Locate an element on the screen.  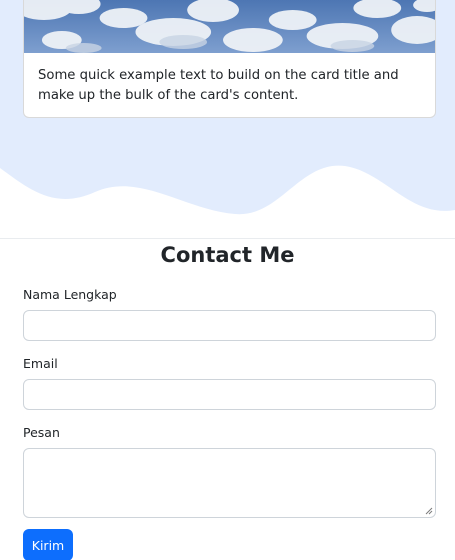
message-wrapper is located at coordinates (229, 483).